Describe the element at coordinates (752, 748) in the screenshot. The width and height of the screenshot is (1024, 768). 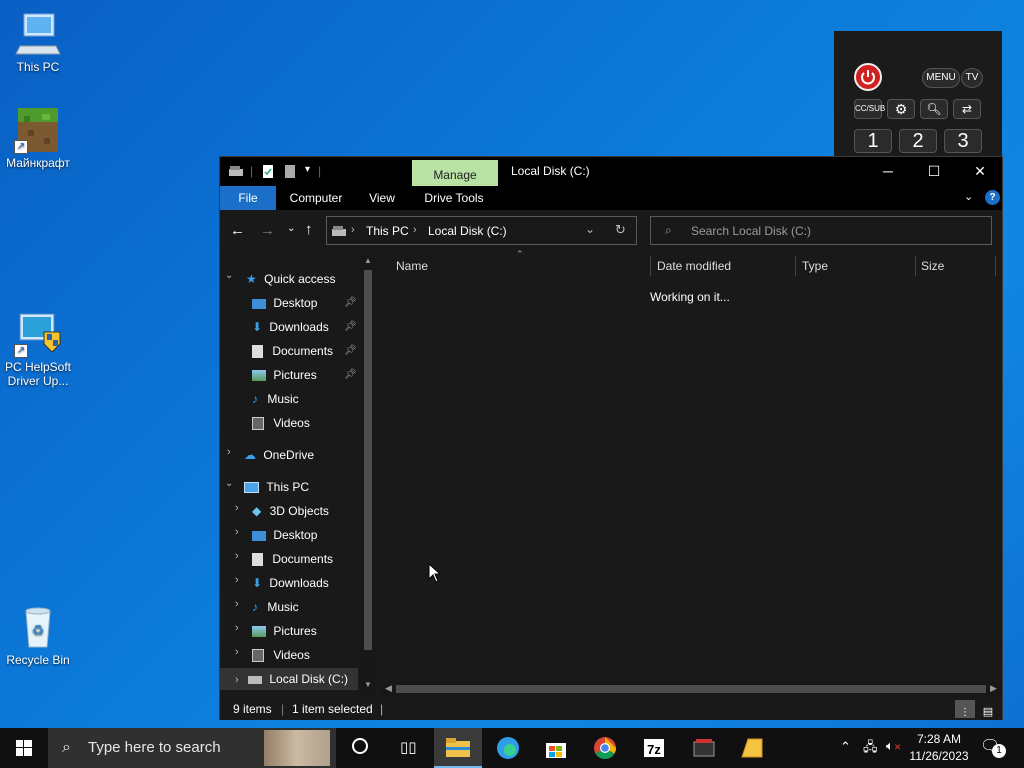
I see `taskbar-app-notes` at that location.